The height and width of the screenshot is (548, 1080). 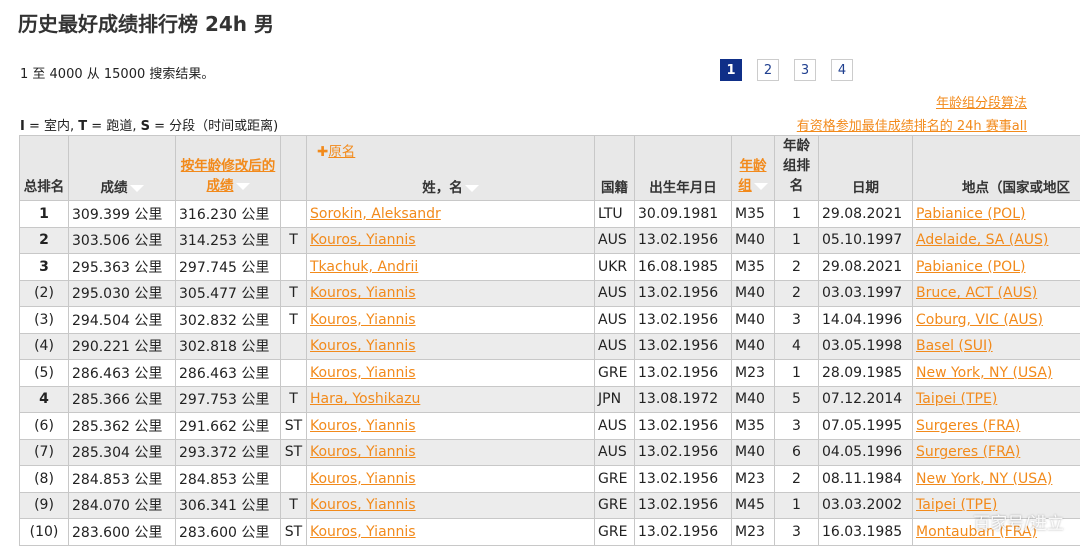 I want to click on location-cell: Taipei (TPE), so click(x=996, y=399).